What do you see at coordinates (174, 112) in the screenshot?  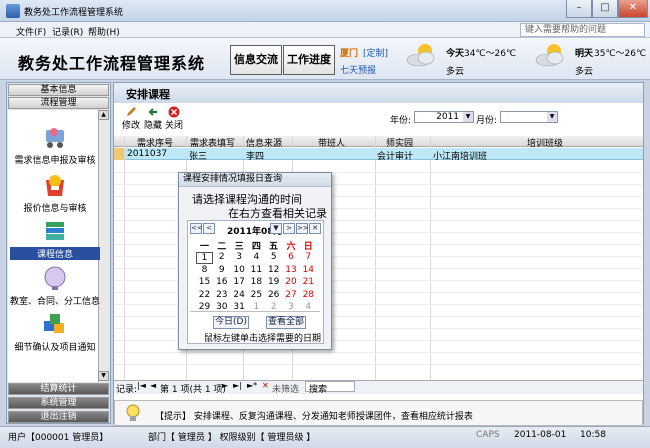 I see `close-icon` at bounding box center [174, 112].